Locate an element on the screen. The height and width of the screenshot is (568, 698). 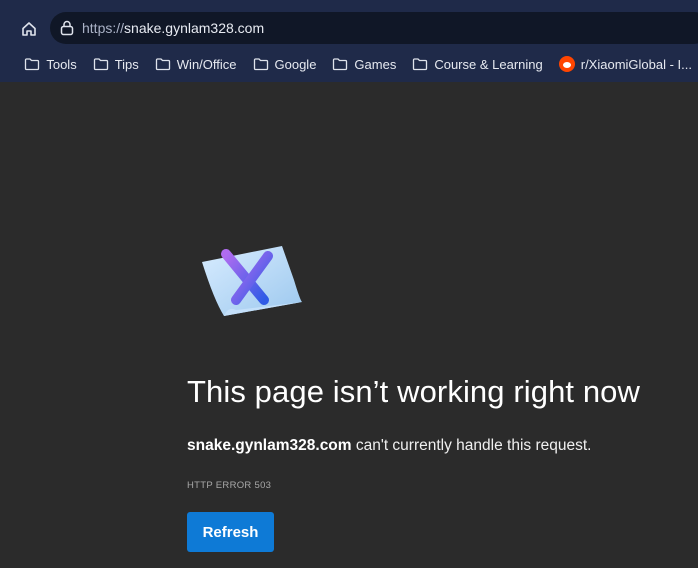
bookmark-tools: Tools is located at coordinates (50, 64).